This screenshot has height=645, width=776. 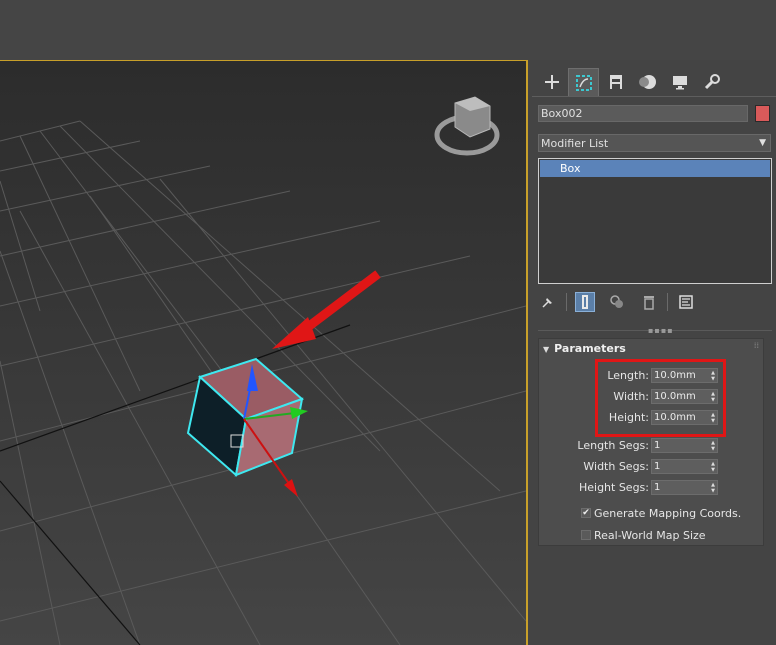 I want to click on motion-icon, so click(x=647, y=82).